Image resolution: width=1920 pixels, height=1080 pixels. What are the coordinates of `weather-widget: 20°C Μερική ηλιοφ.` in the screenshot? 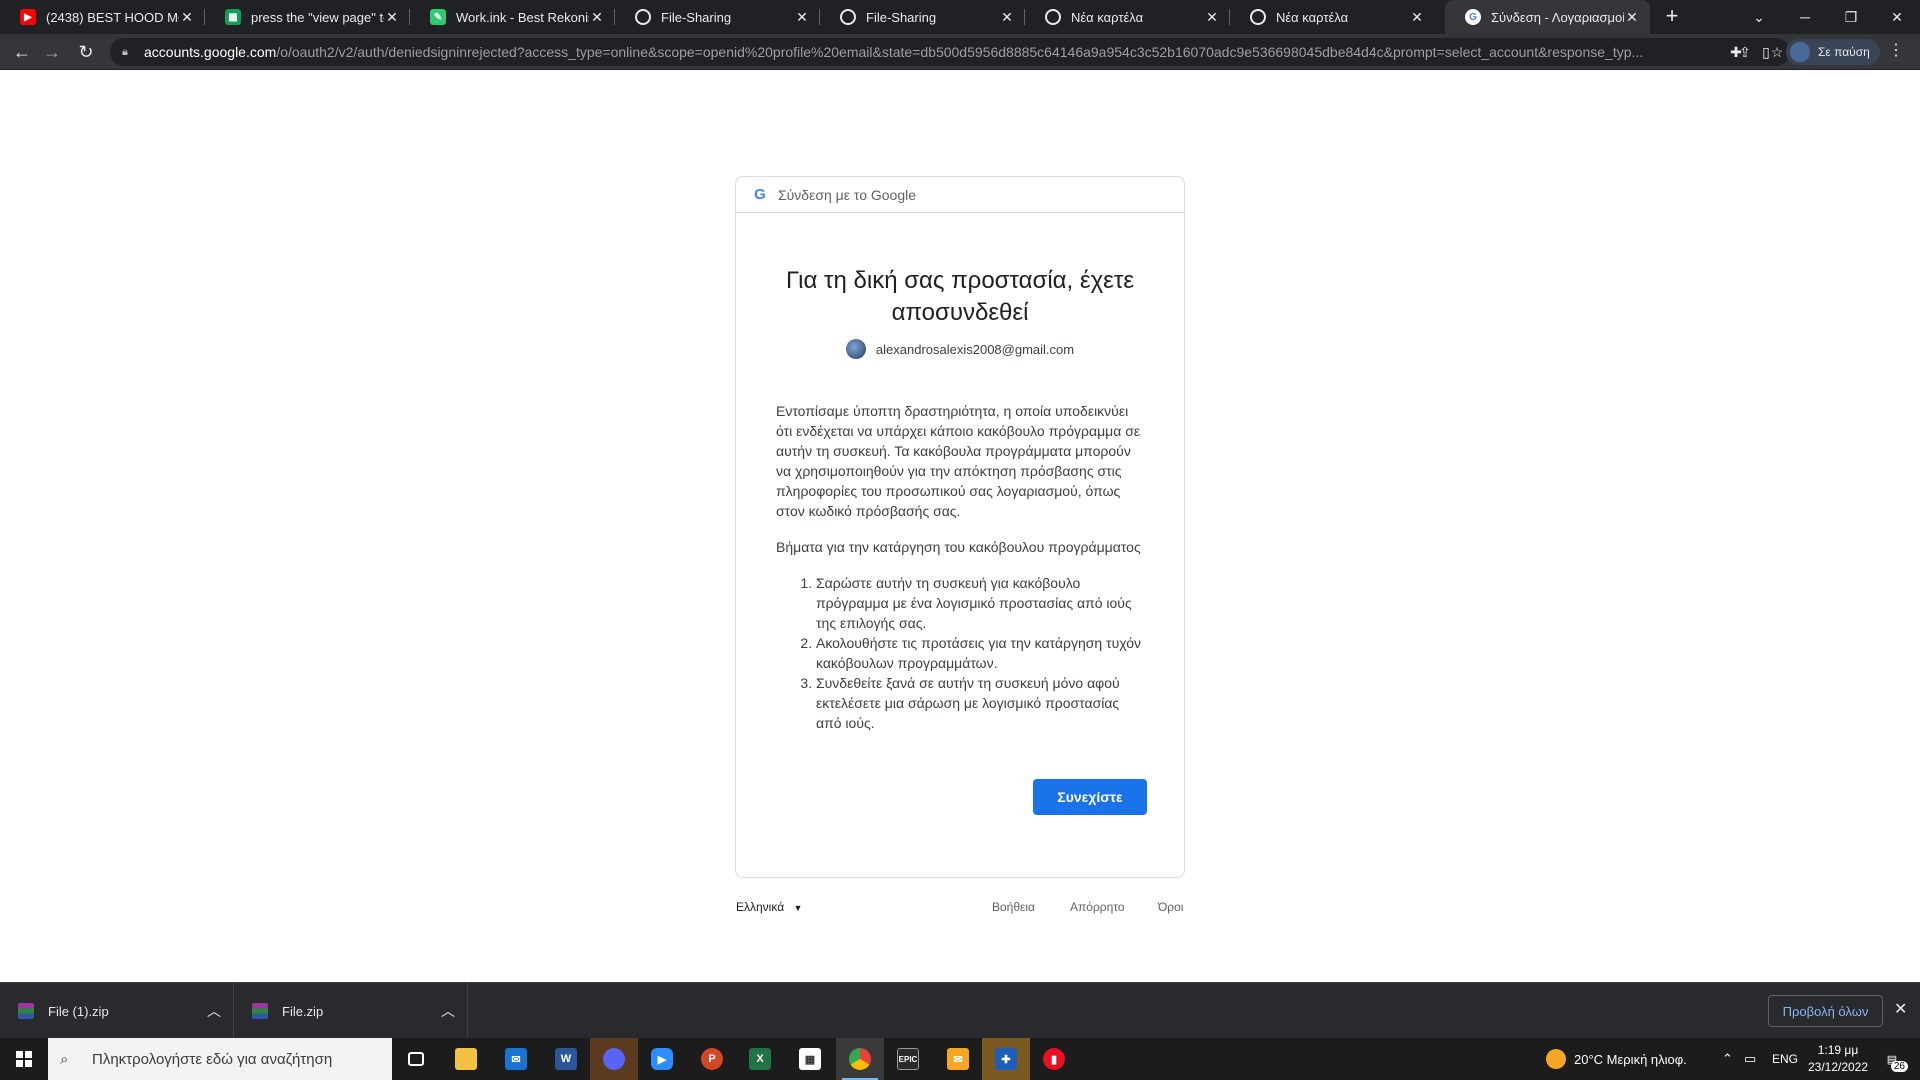 It's located at (1616, 1059).